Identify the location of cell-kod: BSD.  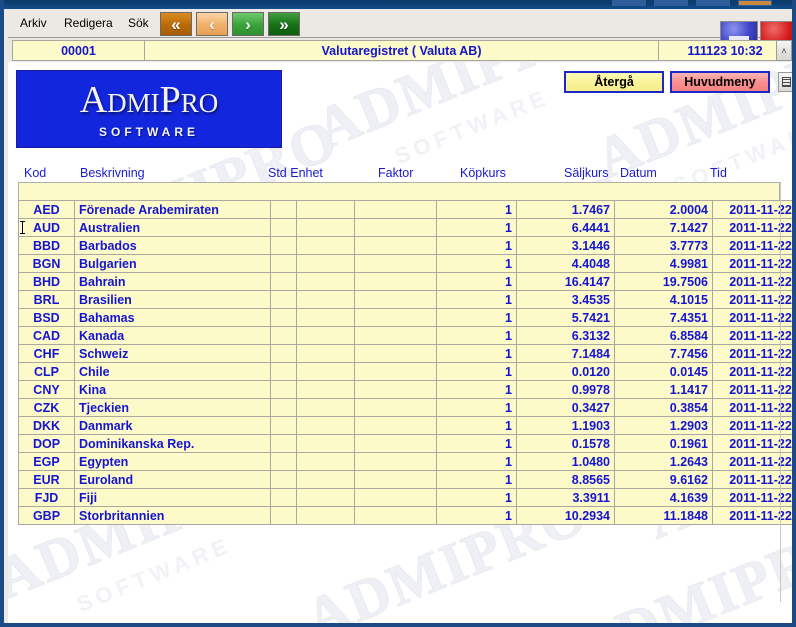
(46, 317).